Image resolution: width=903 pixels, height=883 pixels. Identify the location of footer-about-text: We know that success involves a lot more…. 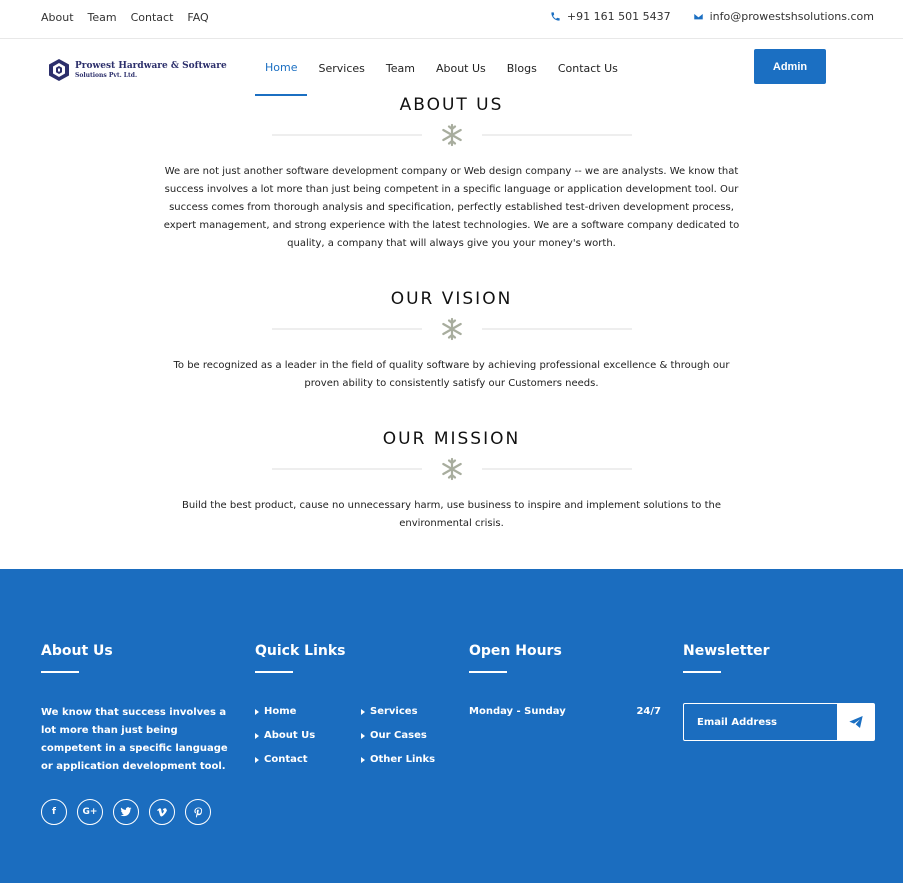
(134, 739).